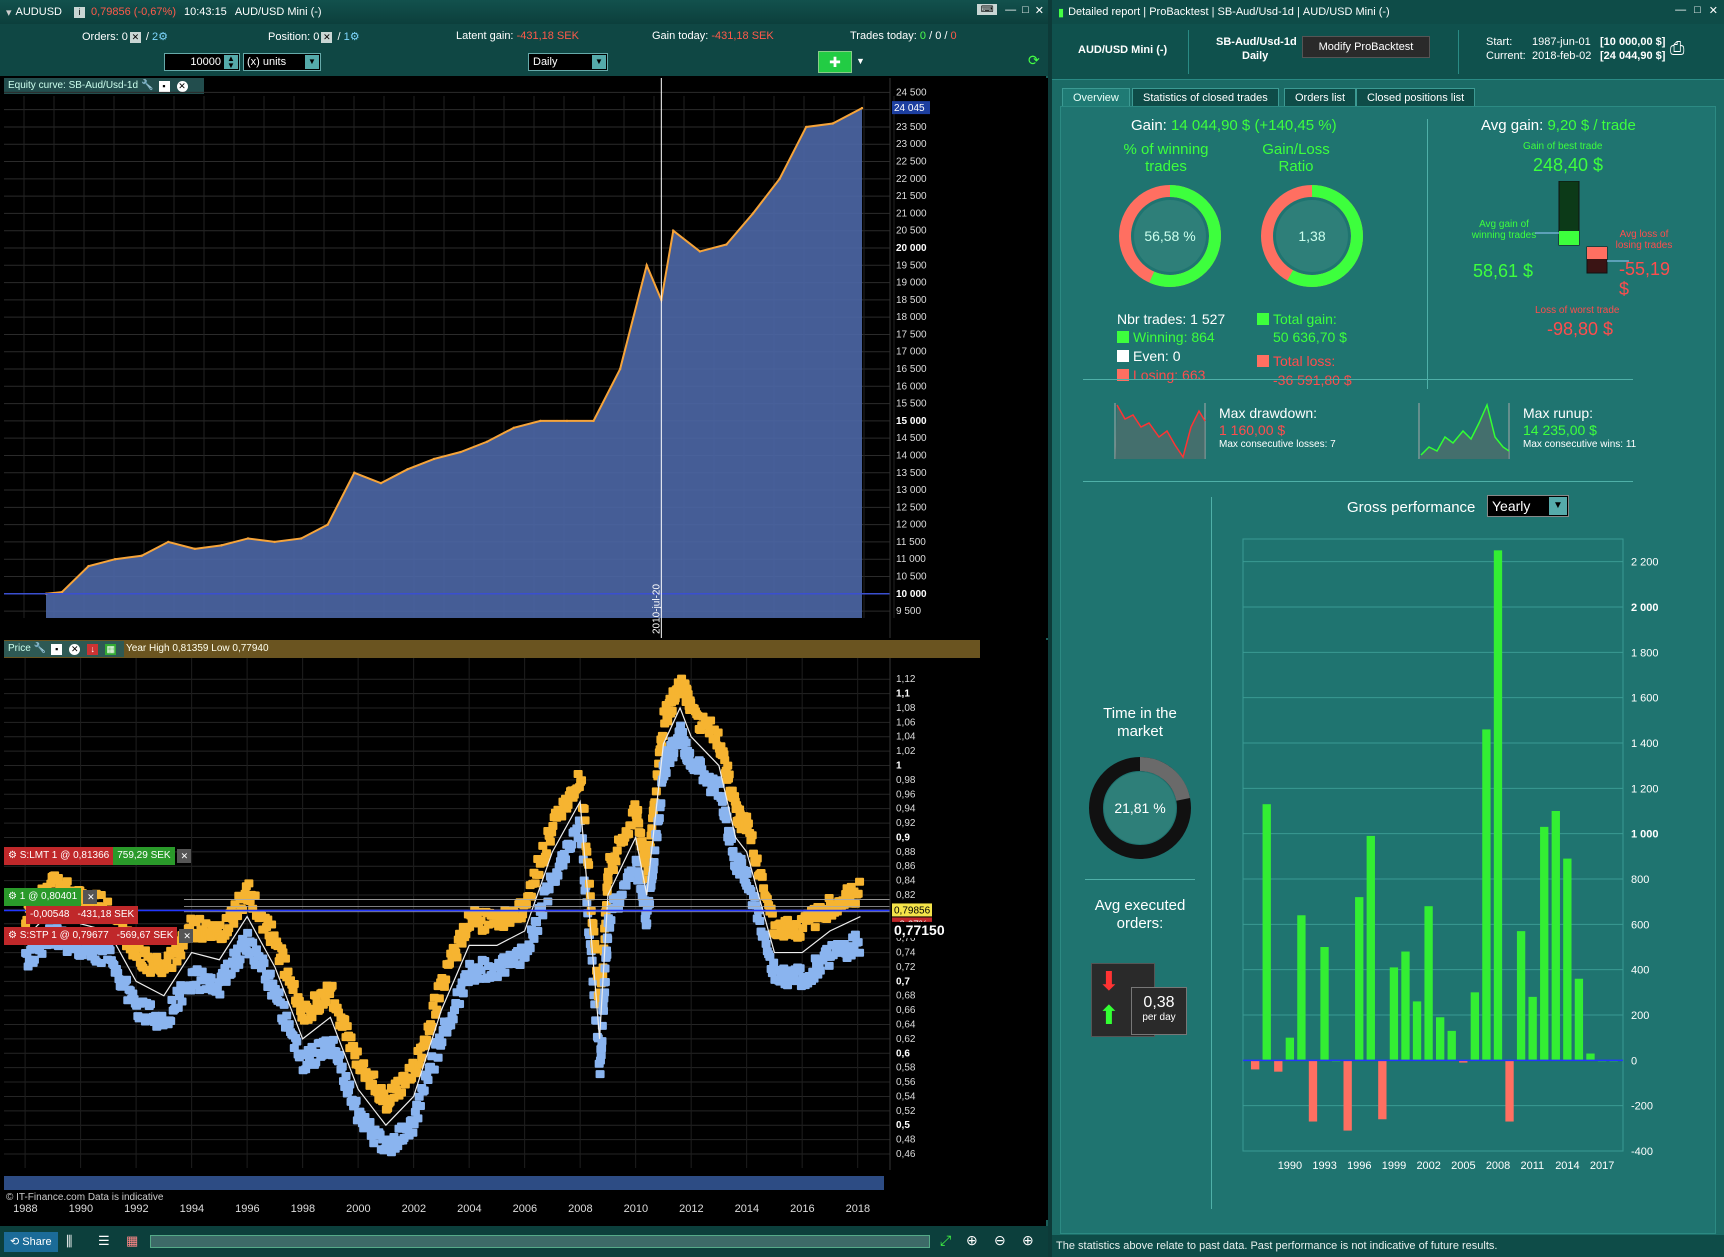  What do you see at coordinates (314, 36) in the screenshot?
I see `position-status: Position: 0 ✕ / 1⚙` at bounding box center [314, 36].